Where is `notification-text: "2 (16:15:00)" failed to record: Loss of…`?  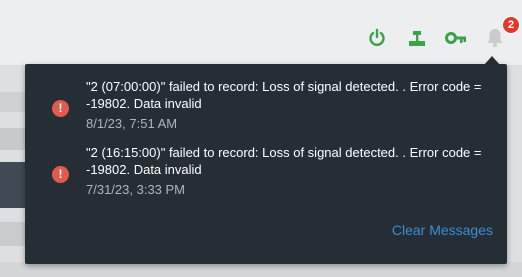 notification-text: "2 (16:15:00)" failed to record: Loss of… is located at coordinates (284, 161).